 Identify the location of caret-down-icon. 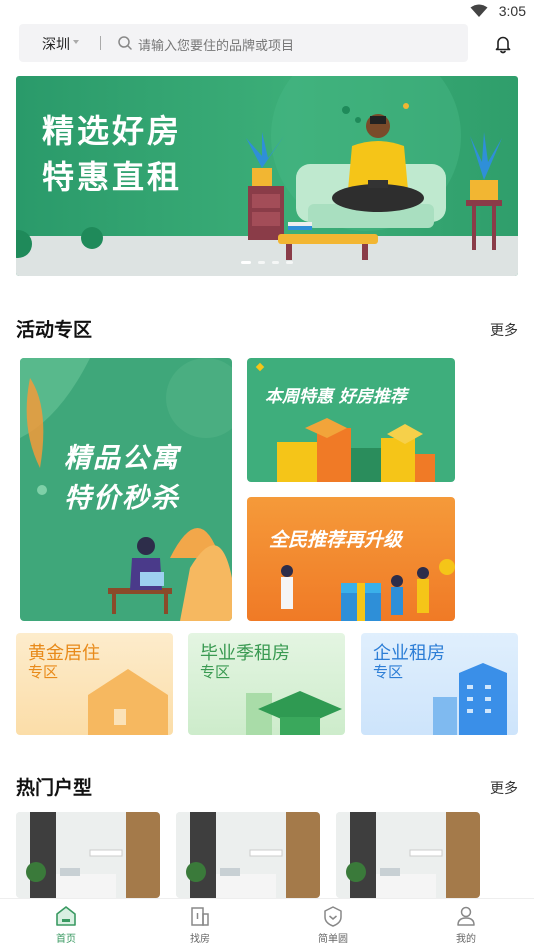
(76, 42).